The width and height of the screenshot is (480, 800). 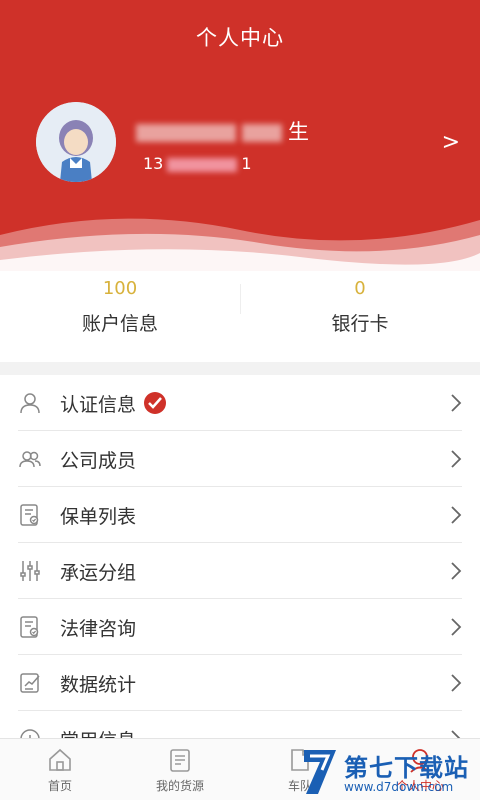 I want to click on stat-label: 账户信息, so click(x=119, y=324).